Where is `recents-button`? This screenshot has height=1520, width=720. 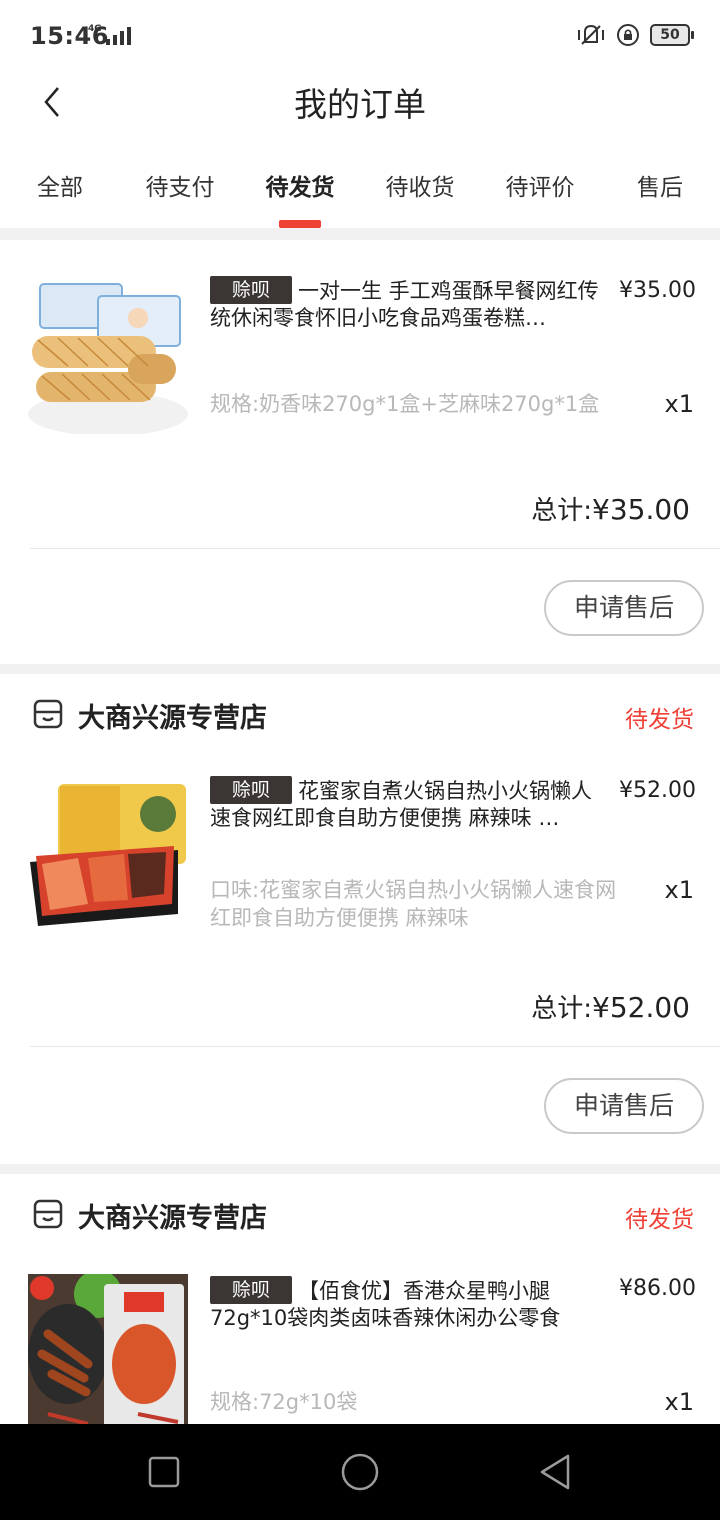
recents-button is located at coordinates (164, 1472).